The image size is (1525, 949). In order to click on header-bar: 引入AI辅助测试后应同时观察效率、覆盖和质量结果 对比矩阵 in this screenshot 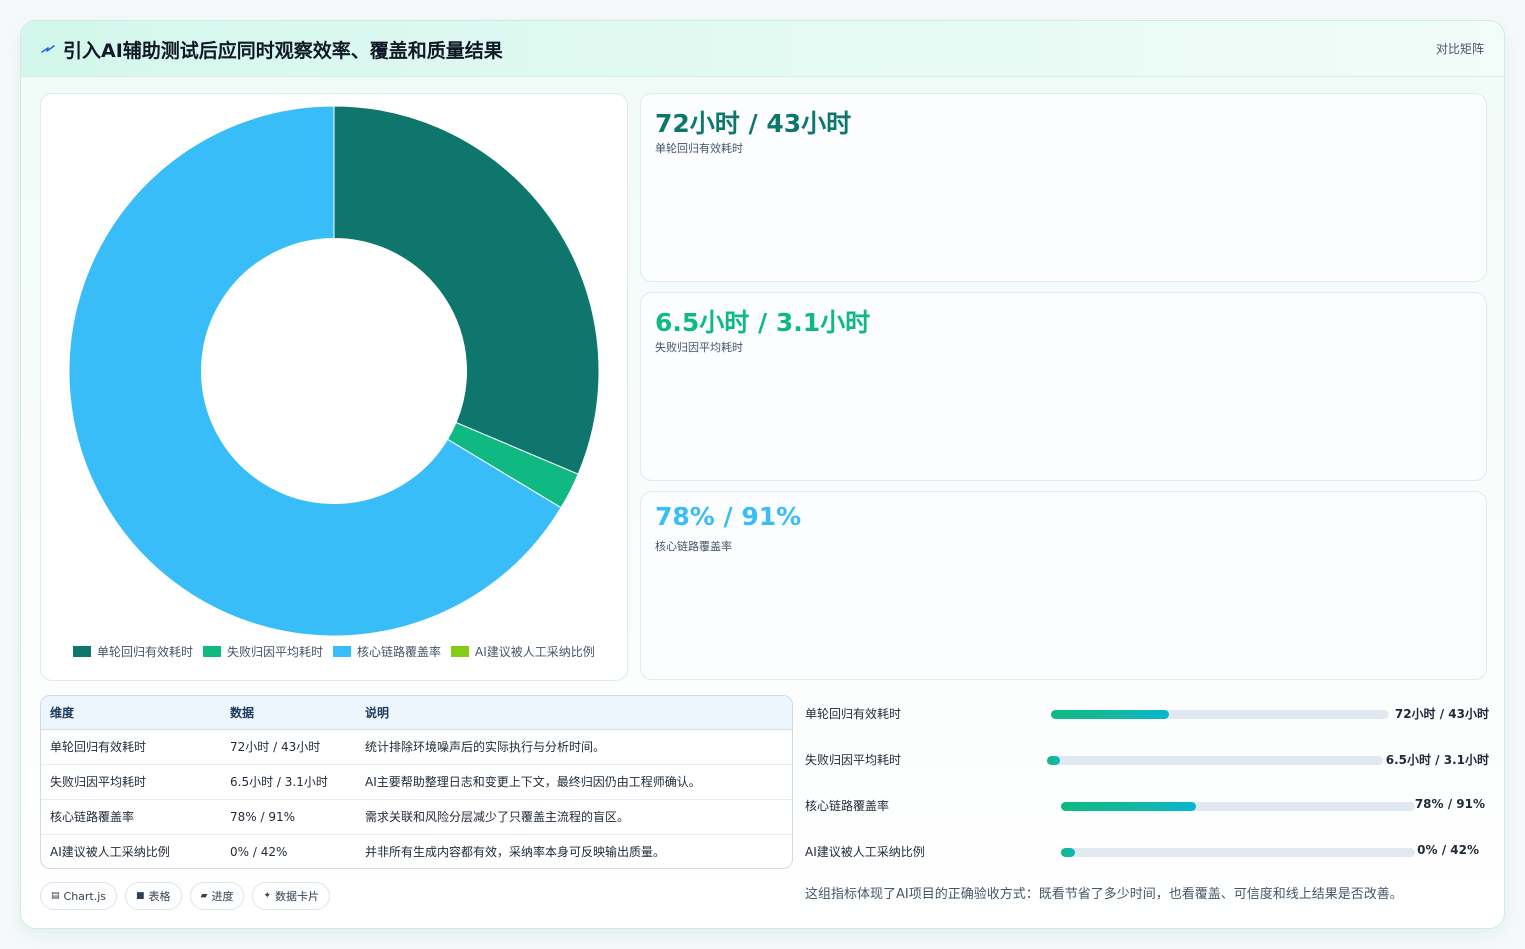, I will do `click(762, 49)`.